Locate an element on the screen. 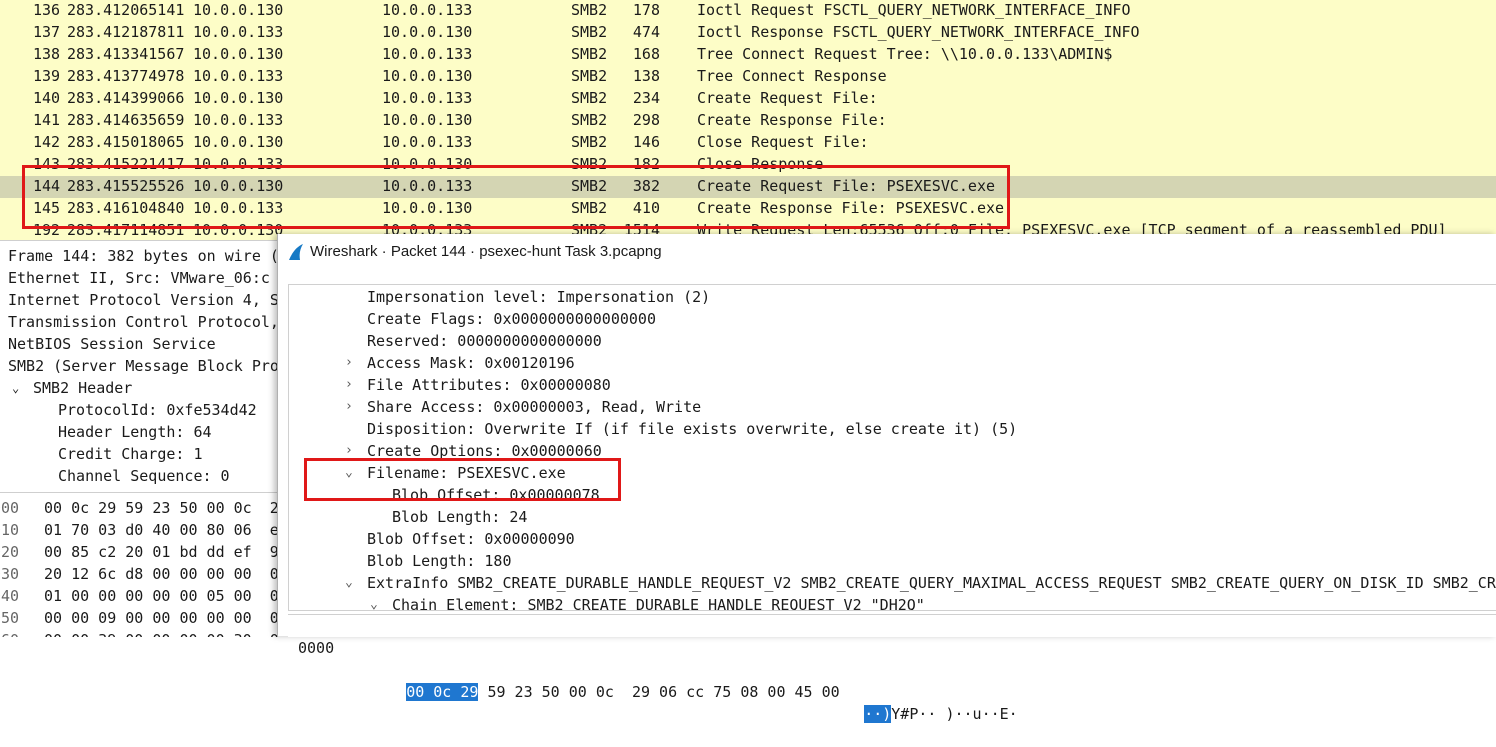  tree-node: Access Mask: 0x00120196 is located at coordinates (471, 363).